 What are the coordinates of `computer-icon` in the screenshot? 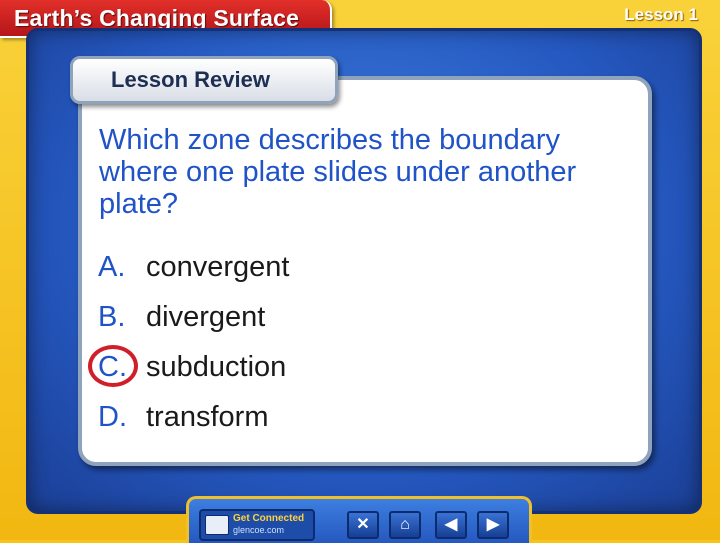 It's located at (217, 525).